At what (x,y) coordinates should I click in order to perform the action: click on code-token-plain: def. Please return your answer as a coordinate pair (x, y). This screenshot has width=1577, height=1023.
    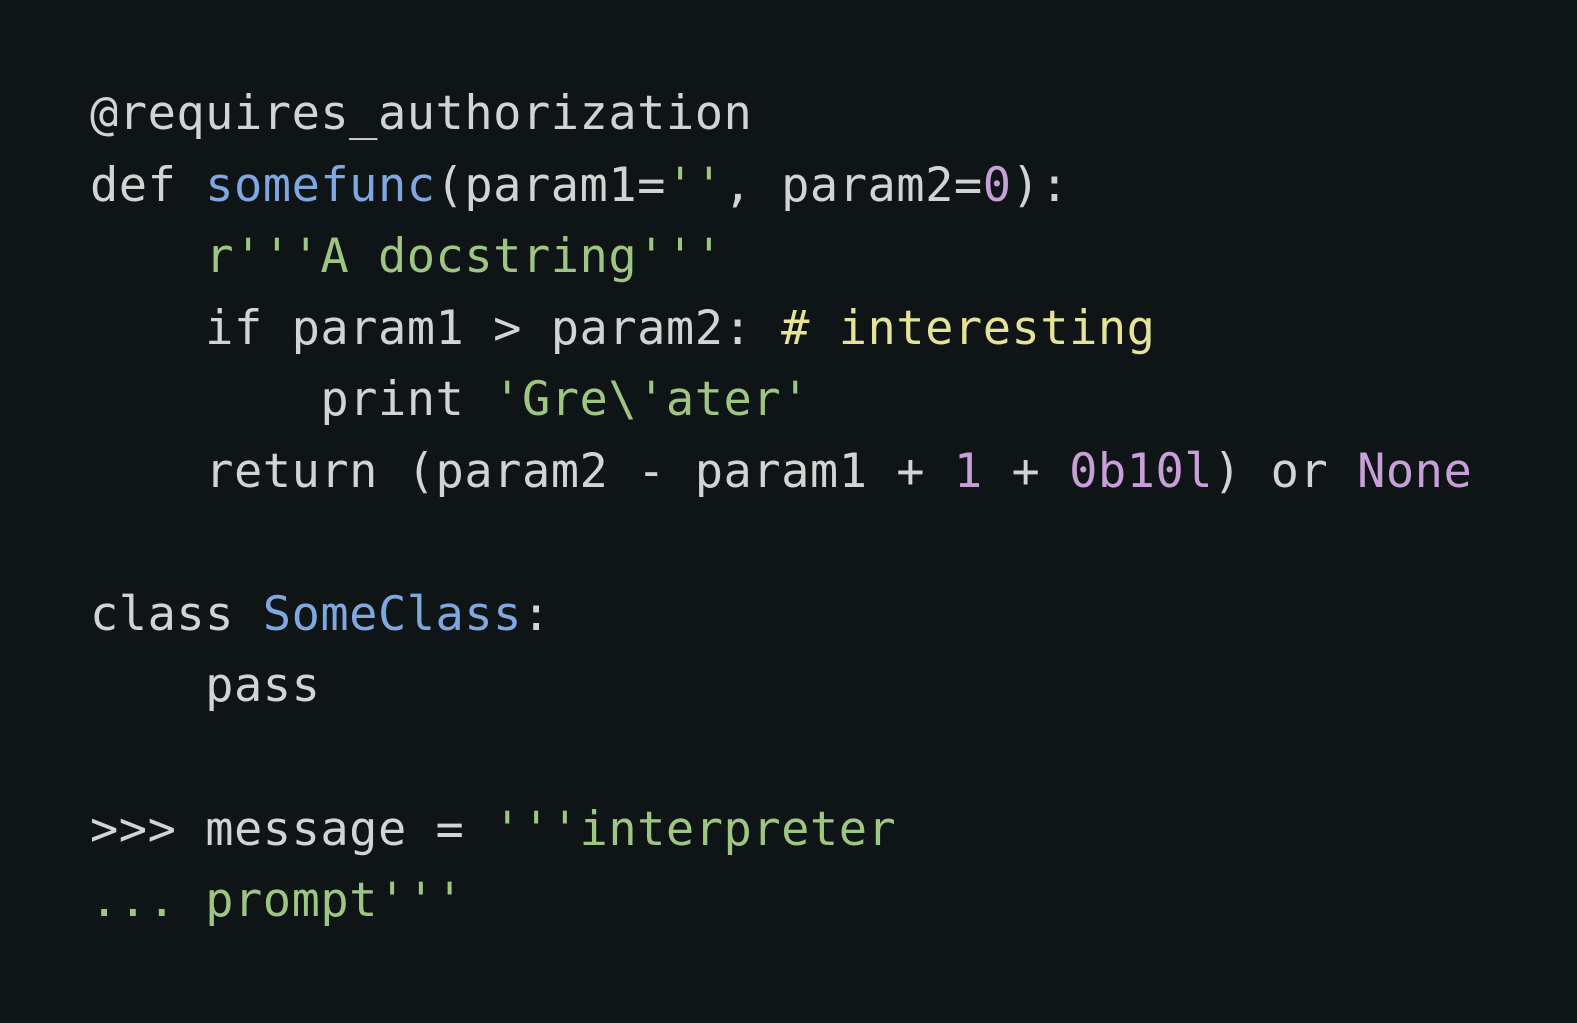
    Looking at the image, I should click on (148, 185).